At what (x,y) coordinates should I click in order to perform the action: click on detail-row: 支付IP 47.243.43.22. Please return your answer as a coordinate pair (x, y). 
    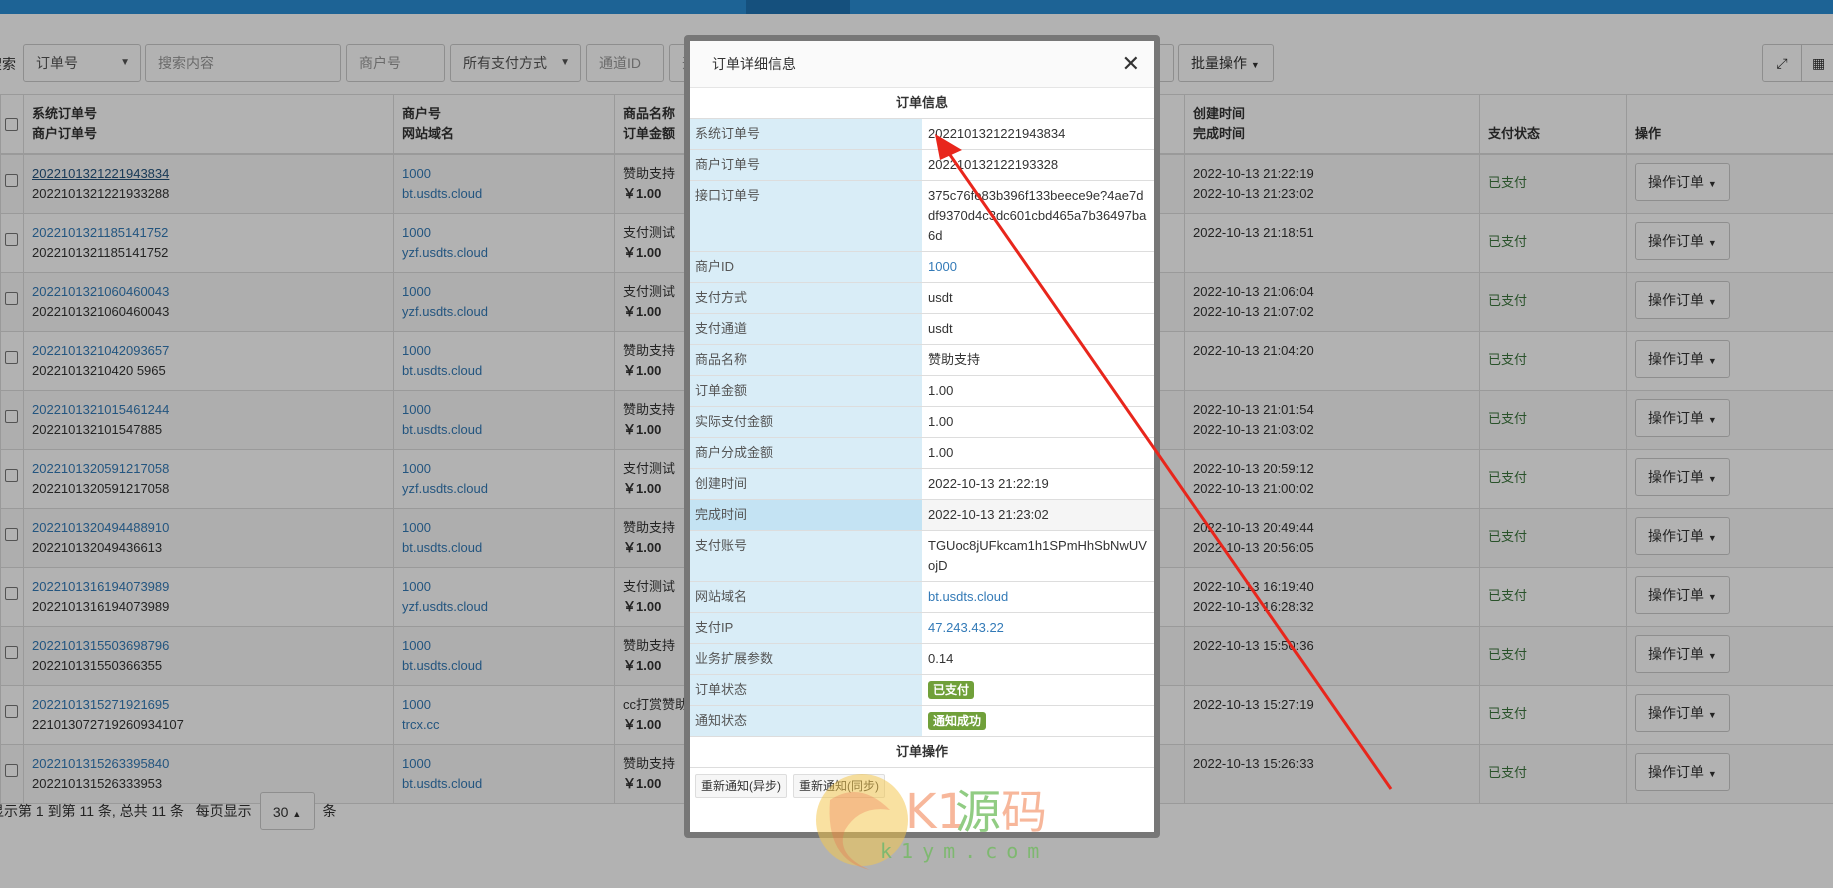
    Looking at the image, I should click on (922, 628).